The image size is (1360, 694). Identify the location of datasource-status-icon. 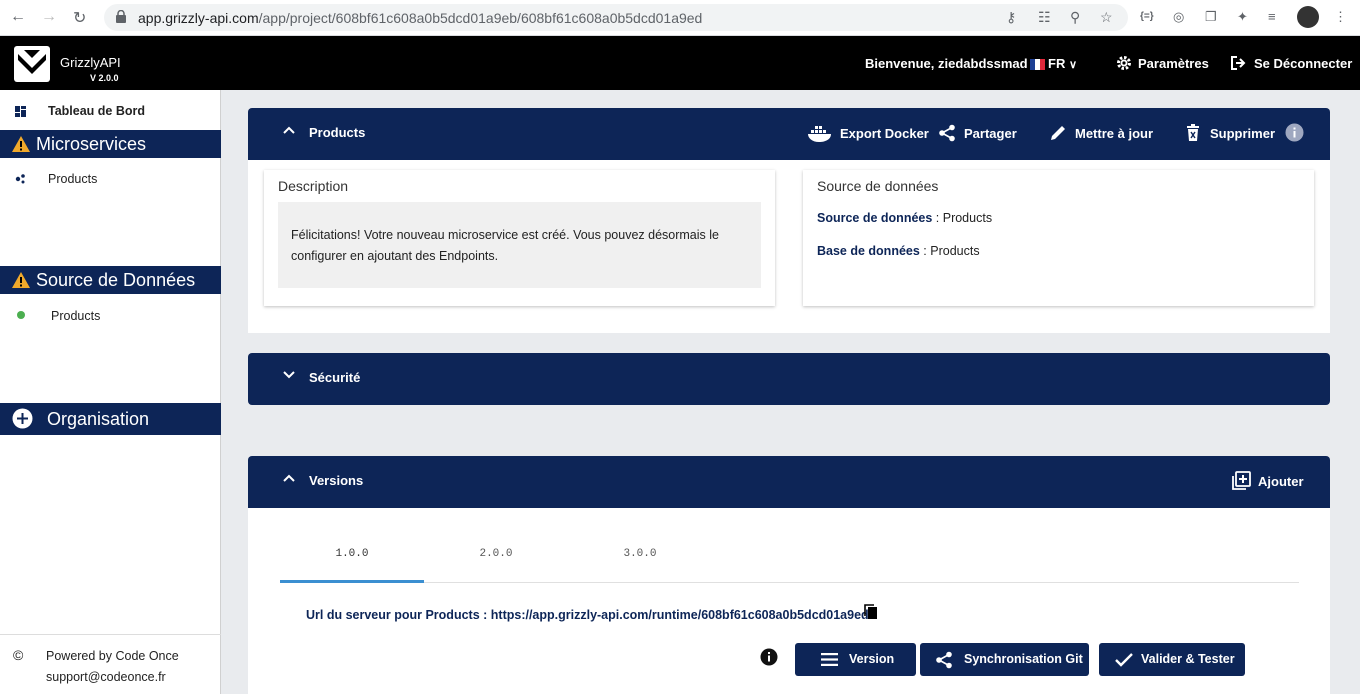
(21, 315).